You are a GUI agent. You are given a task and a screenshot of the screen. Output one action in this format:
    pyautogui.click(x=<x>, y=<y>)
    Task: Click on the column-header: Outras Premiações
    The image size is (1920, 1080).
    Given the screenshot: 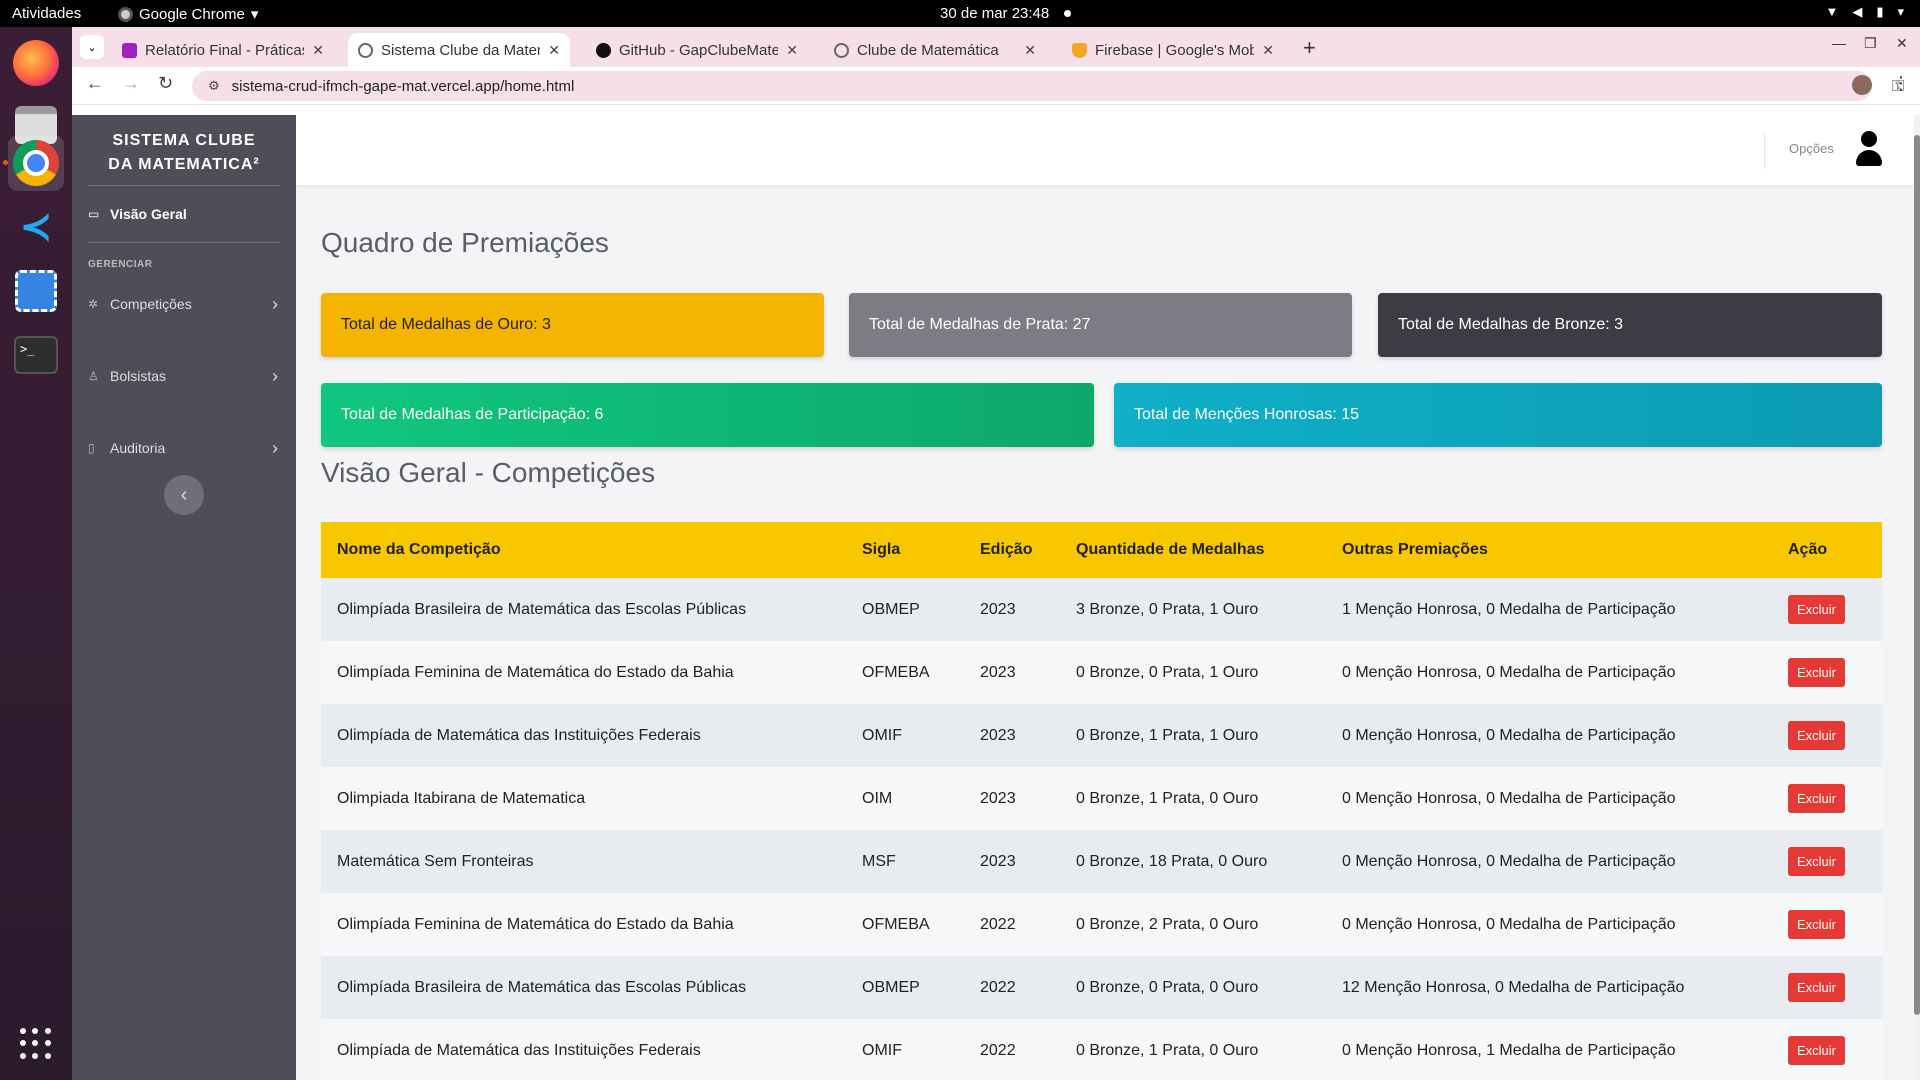 What is the action you would take?
    pyautogui.click(x=1415, y=549)
    